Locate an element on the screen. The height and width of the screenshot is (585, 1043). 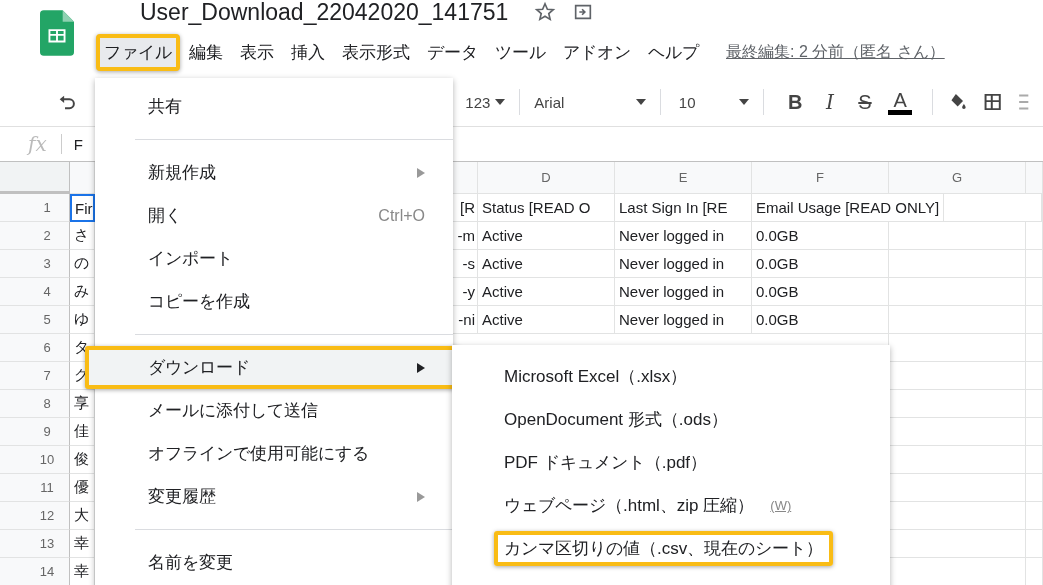
menu-item-label: 変更履歴 is located at coordinates (182, 497).